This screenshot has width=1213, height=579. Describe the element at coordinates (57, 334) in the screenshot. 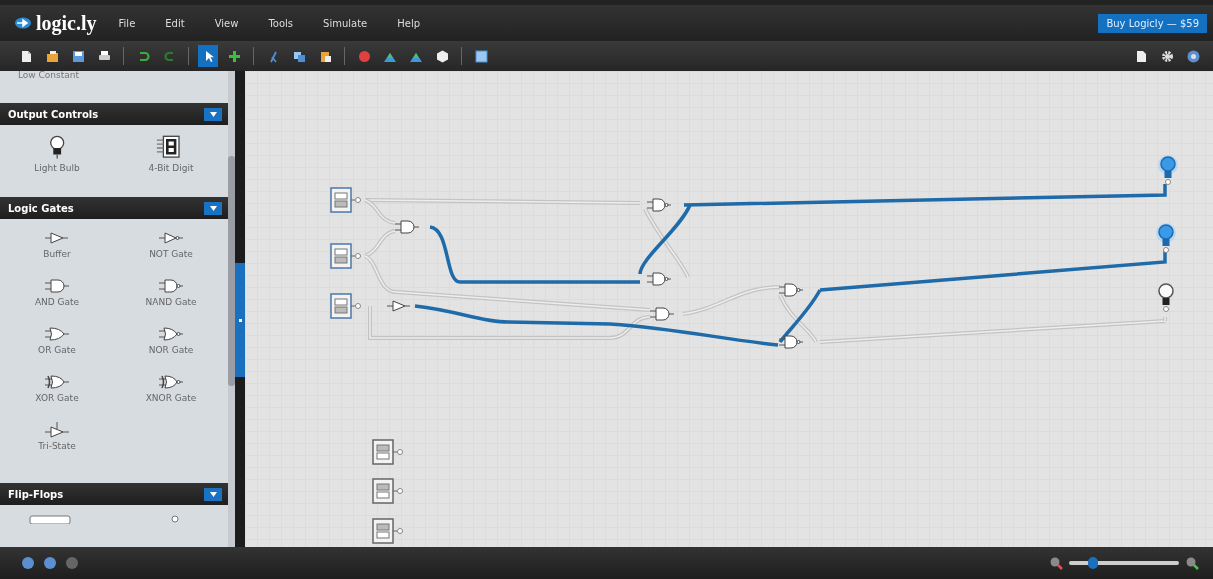

I see `or-gate-icon` at that location.